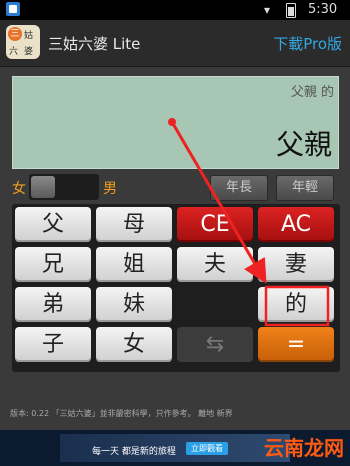 The height and width of the screenshot is (466, 350). What do you see at coordinates (215, 264) in the screenshot?
I see `key-husband: 夫` at bounding box center [215, 264].